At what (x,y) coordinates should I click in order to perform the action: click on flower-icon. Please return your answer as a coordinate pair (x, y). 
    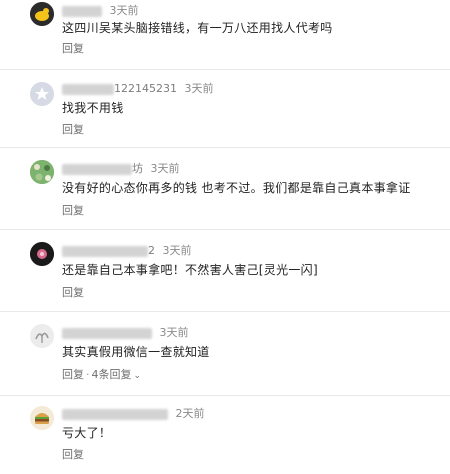
    Looking at the image, I should click on (42, 254).